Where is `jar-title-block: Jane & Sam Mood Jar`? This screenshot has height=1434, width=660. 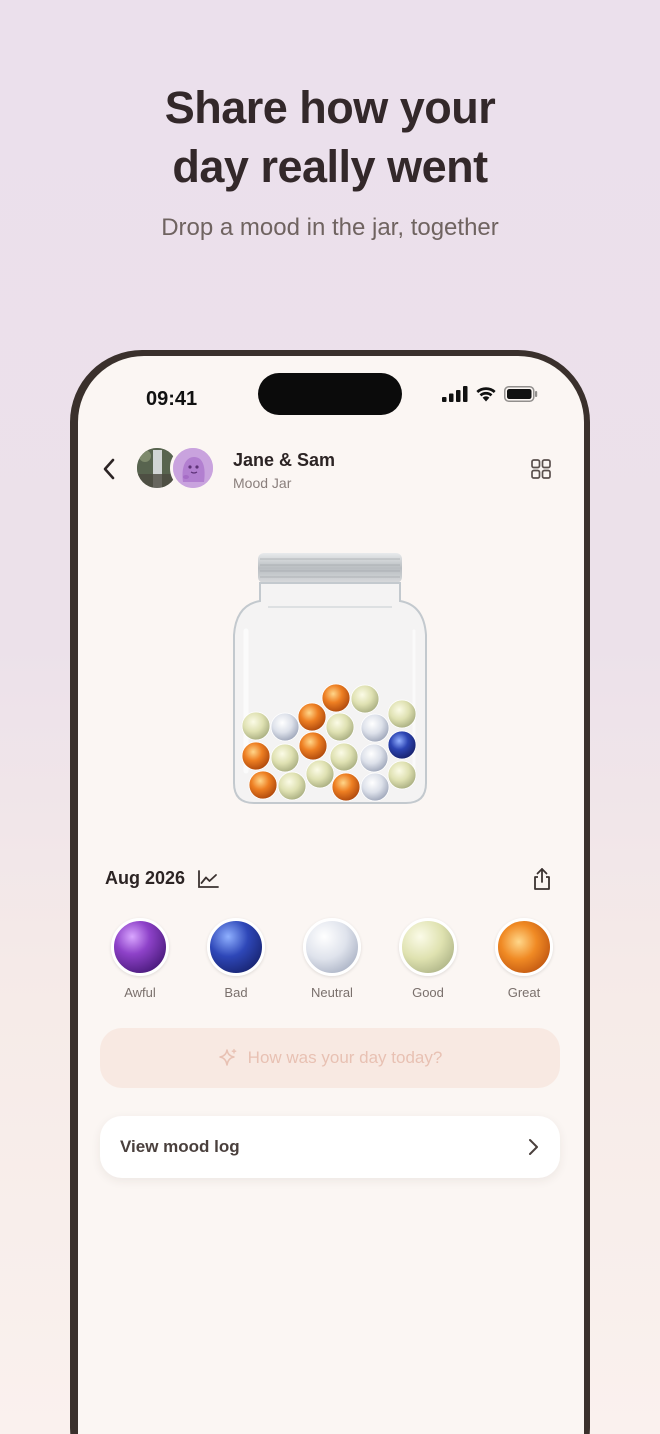 jar-title-block: Jane & Sam Mood Jar is located at coordinates (284, 470).